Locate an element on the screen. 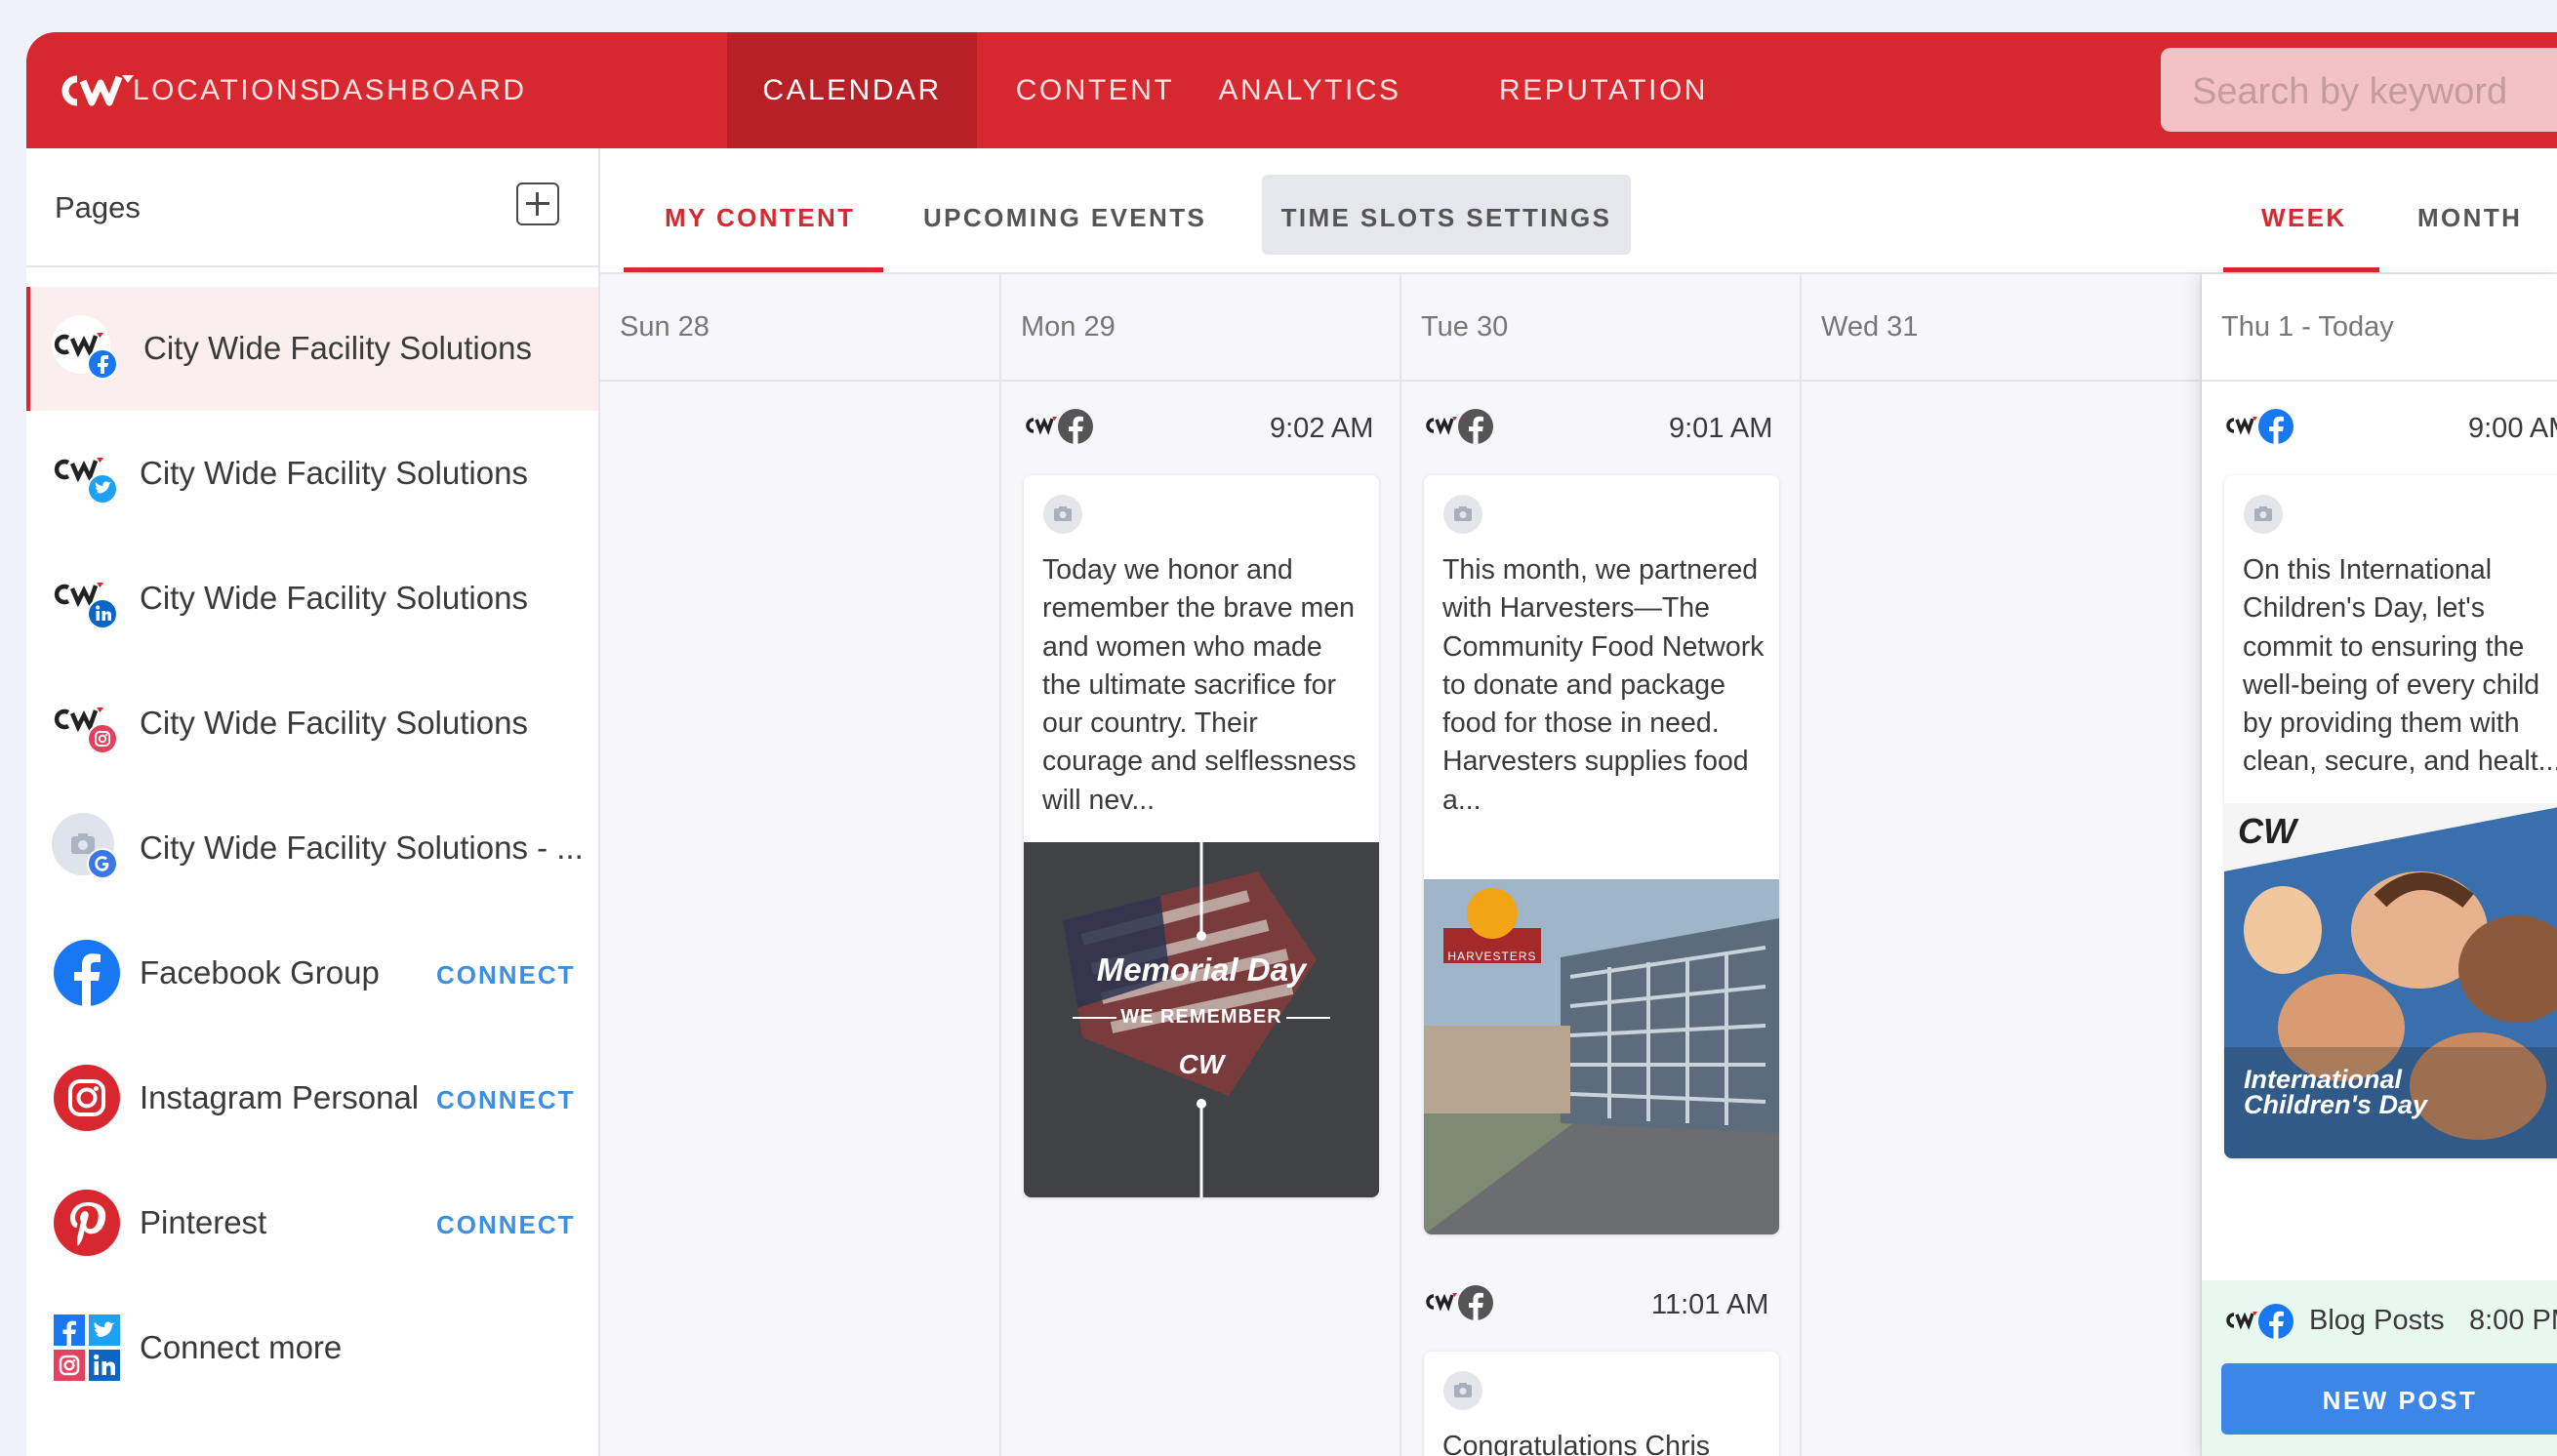 The image size is (2557, 1456). connect-pinterest-link: CONNECT is located at coordinates (506, 1225).